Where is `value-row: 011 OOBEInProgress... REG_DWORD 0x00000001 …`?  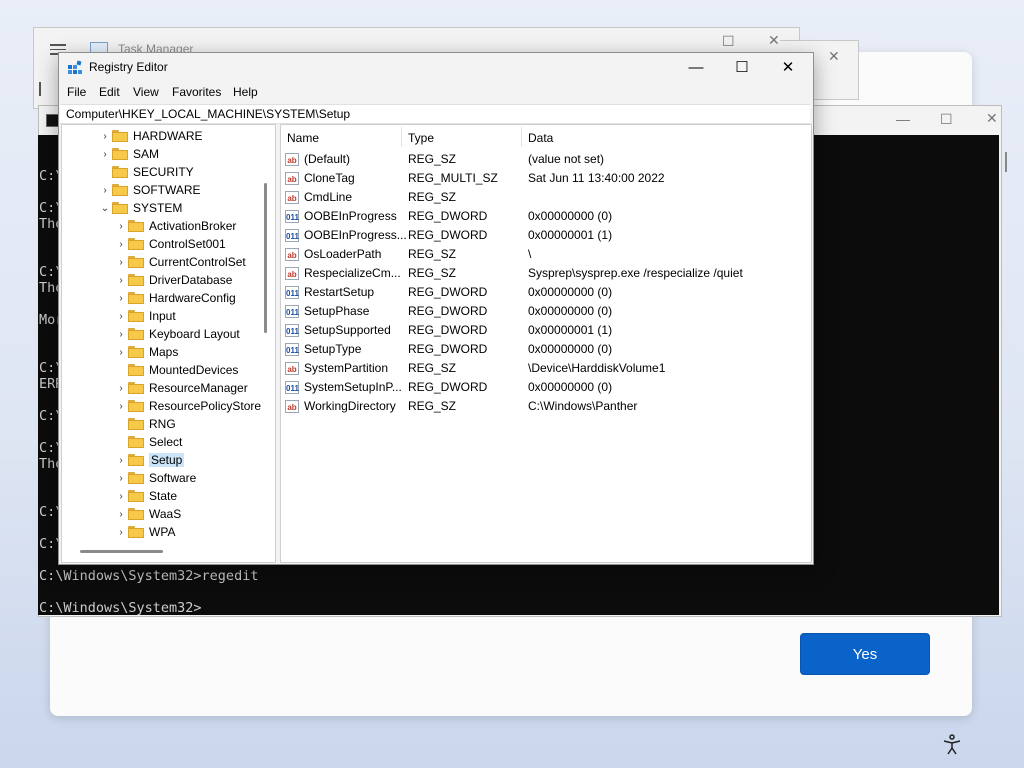 value-row: 011 OOBEInProgress... REG_DWORD 0x00000001 … is located at coordinates (545, 235).